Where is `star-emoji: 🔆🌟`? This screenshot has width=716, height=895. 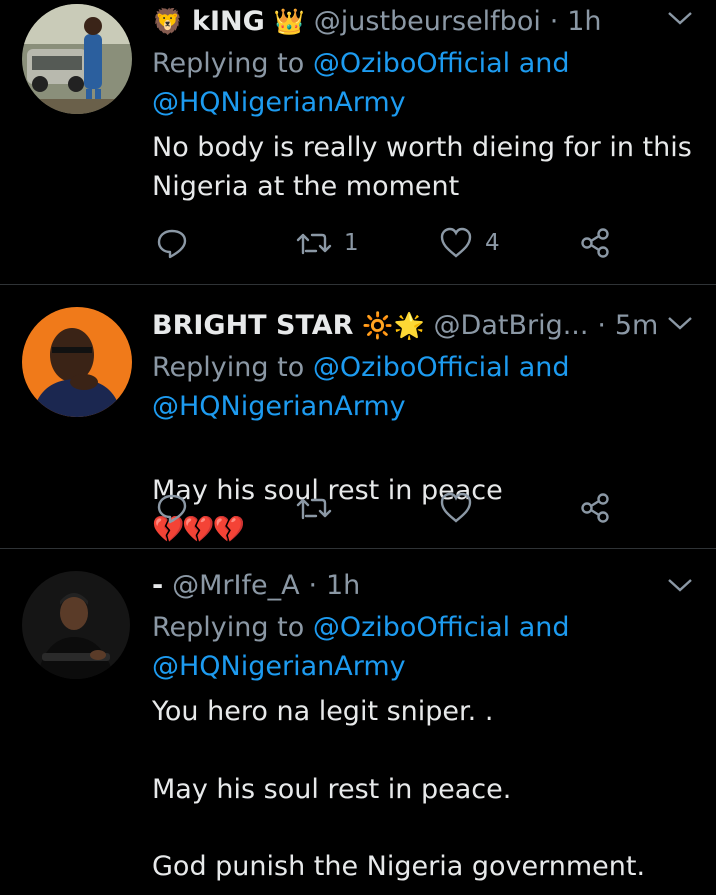
star-emoji: 🔆🌟 is located at coordinates (393, 325).